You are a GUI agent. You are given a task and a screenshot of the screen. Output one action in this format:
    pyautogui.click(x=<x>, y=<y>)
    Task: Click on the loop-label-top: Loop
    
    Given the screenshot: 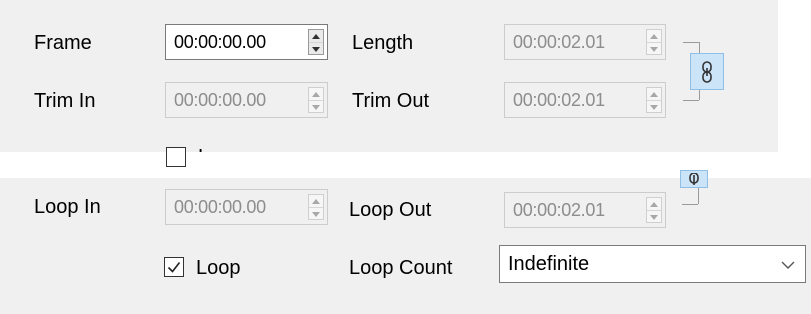 What is the action you would take?
    pyautogui.click(x=220, y=148)
    